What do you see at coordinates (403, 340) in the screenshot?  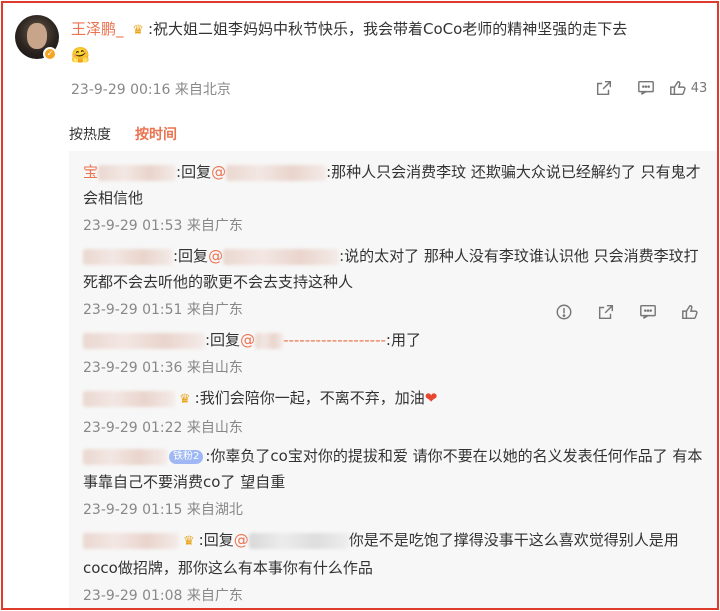 I see `reply-body: :用了` at bounding box center [403, 340].